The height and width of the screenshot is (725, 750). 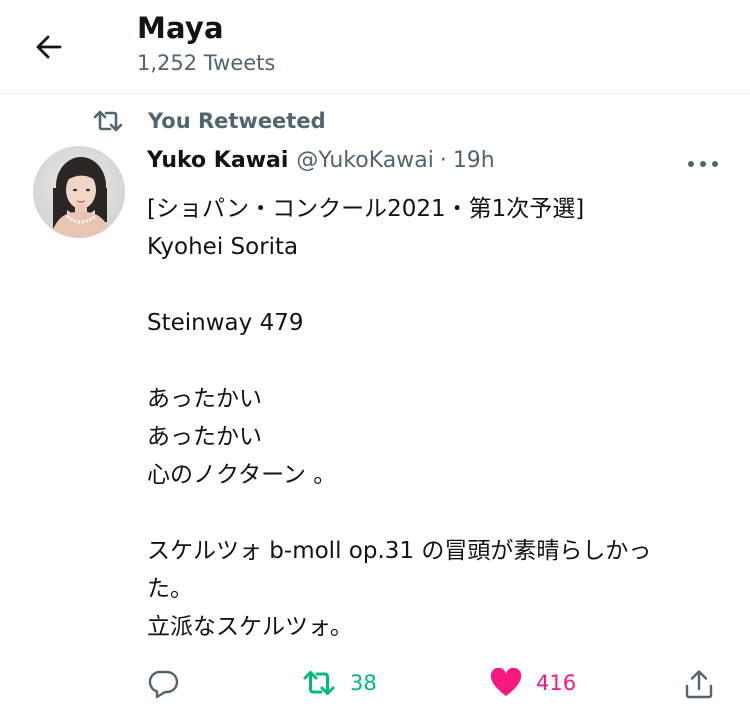 I want to click on more-horizontal-icon, so click(x=703, y=164).